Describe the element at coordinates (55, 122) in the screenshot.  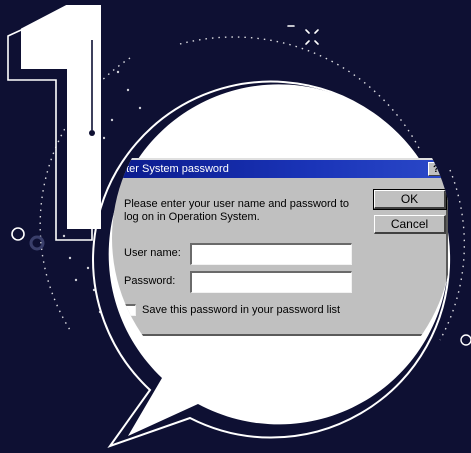
I see `numeral-one` at that location.